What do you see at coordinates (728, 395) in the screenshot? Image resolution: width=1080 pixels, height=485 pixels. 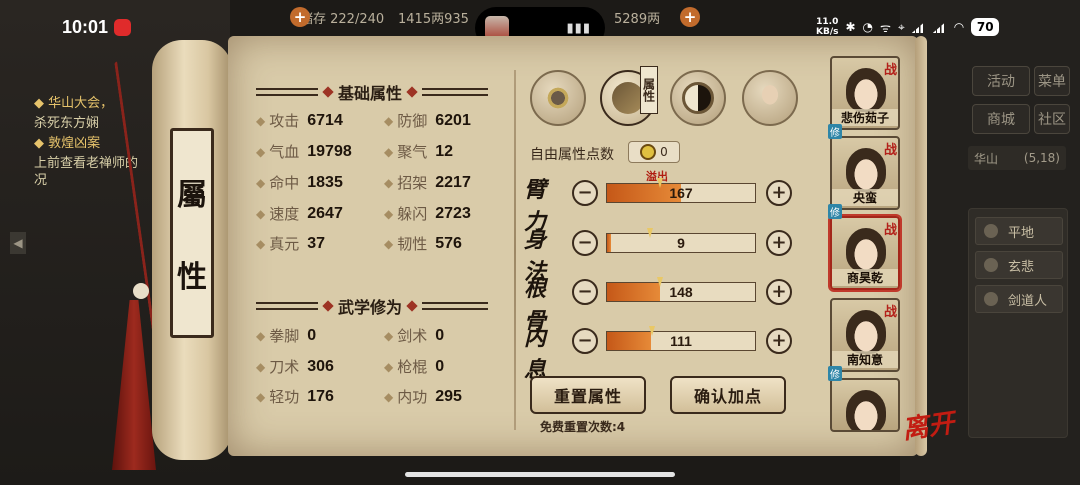 I see `confirm-points-button: 确认加点` at bounding box center [728, 395].